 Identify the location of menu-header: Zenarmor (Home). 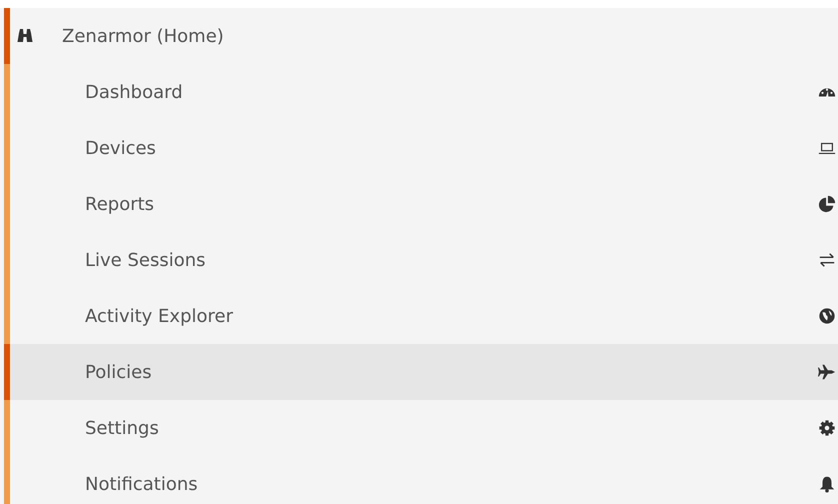
(421, 36).